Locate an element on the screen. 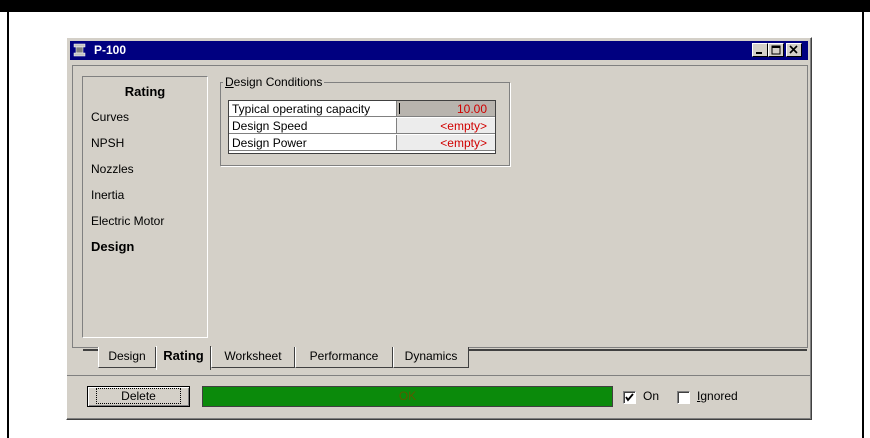  on-label: On is located at coordinates (651, 396).